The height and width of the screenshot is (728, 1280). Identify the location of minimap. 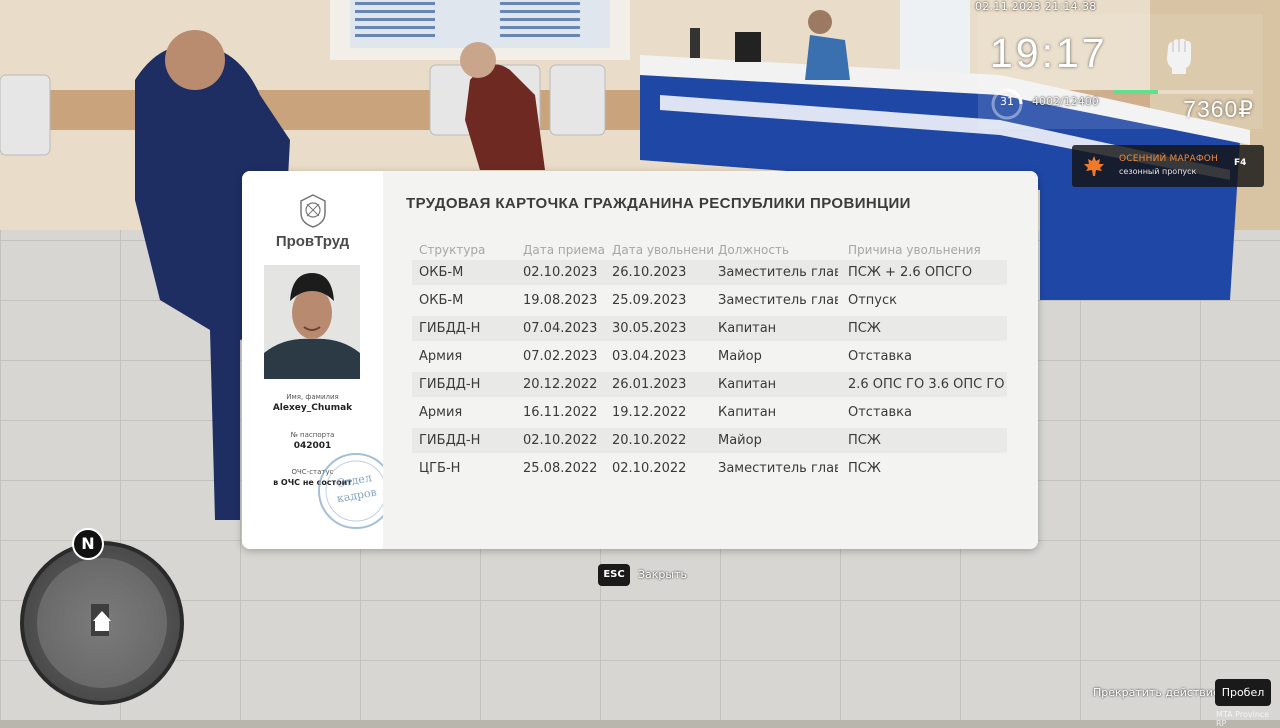
(102, 623).